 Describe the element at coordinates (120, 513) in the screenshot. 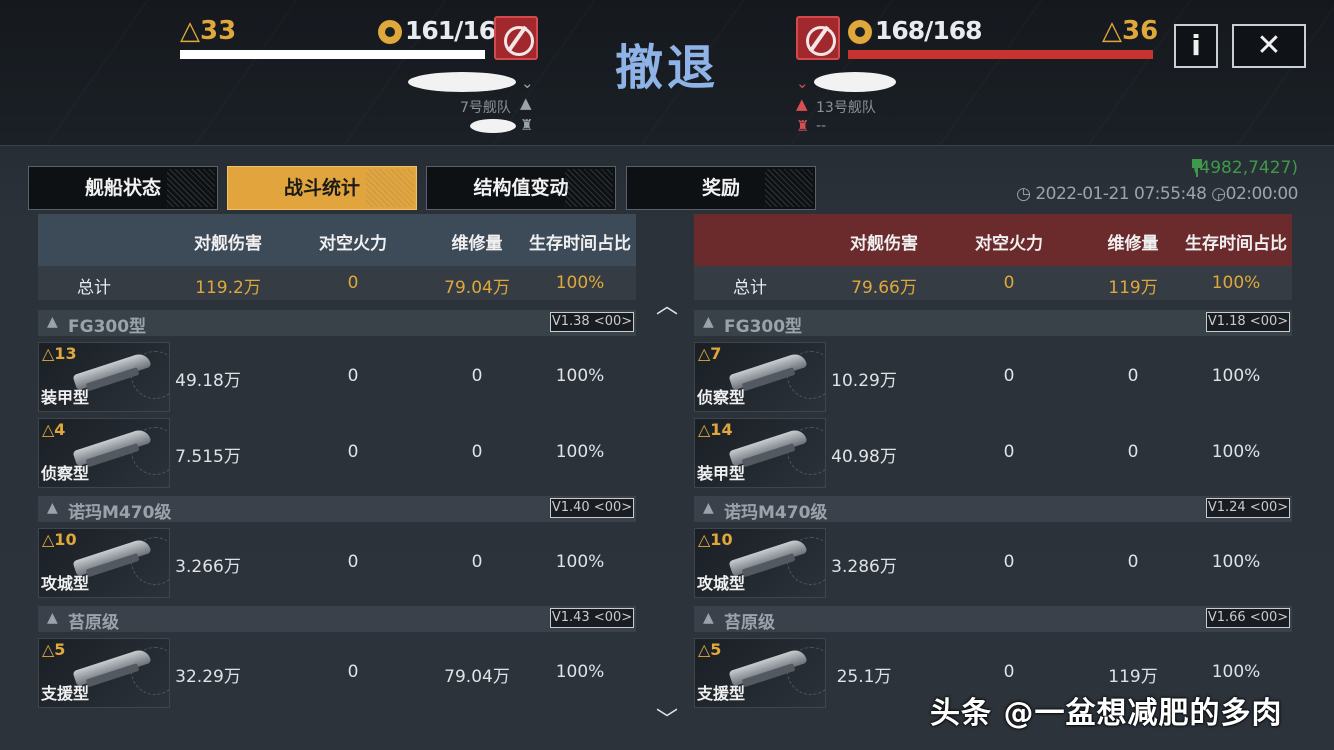

I see `ship-group-name: 诺玛M470级` at that location.